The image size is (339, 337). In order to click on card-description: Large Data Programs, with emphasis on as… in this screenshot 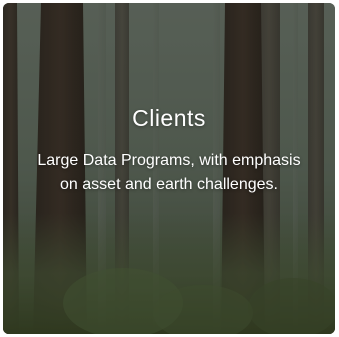, I will do `click(169, 172)`.